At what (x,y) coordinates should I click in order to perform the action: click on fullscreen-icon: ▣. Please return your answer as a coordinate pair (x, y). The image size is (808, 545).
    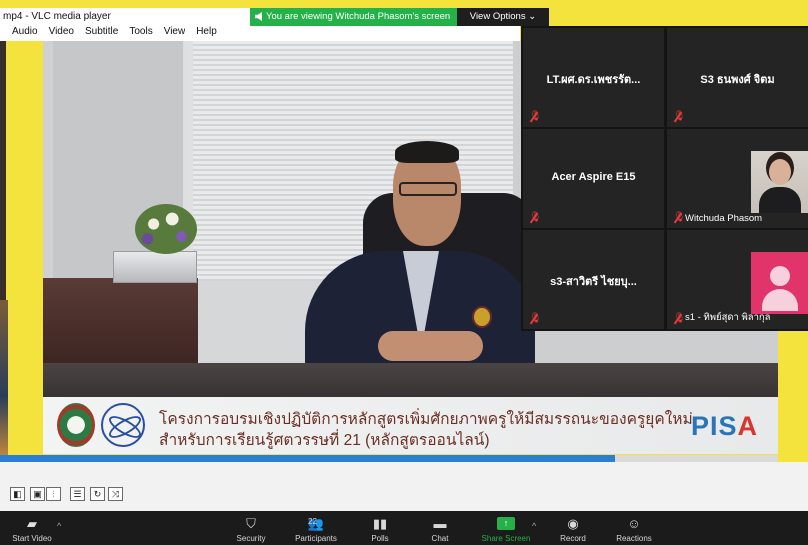
    Looking at the image, I should click on (37, 494).